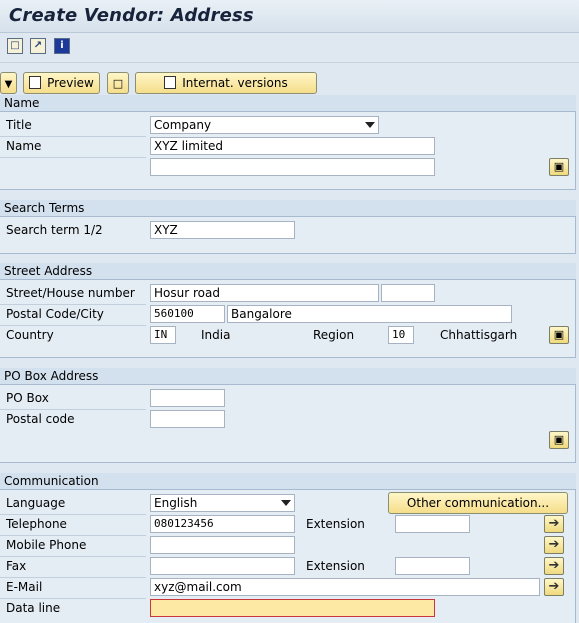  Describe the element at coordinates (36, 503) in the screenshot. I see `language-label: Language` at that location.